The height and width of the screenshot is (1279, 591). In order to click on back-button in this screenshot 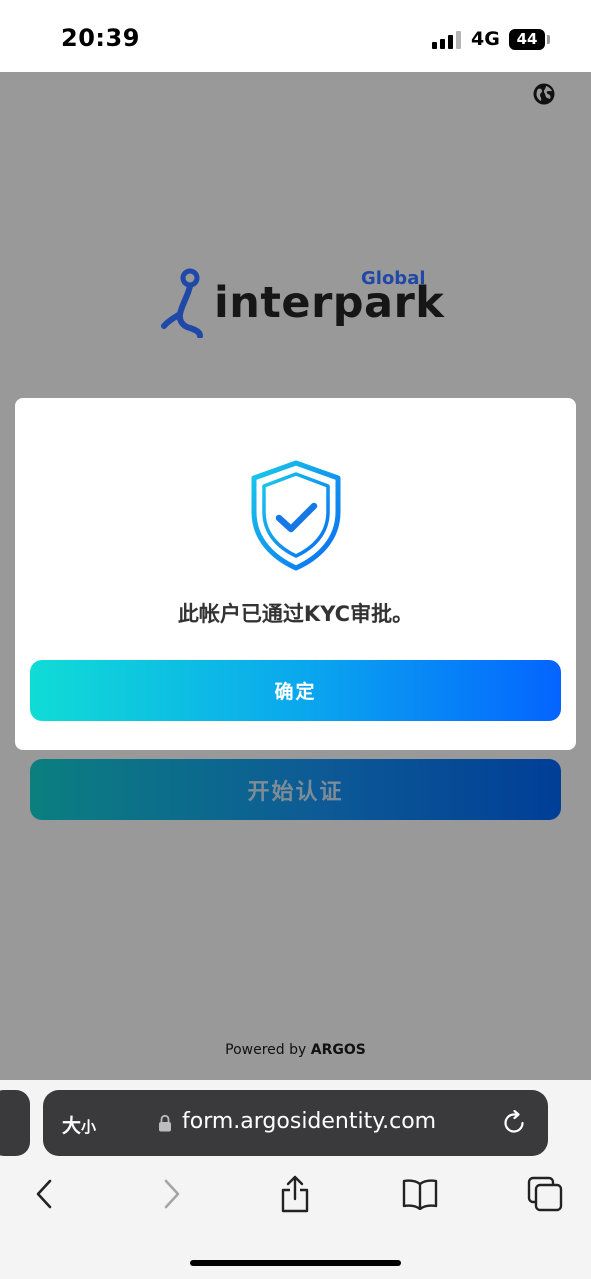, I will do `click(44, 1194)`.